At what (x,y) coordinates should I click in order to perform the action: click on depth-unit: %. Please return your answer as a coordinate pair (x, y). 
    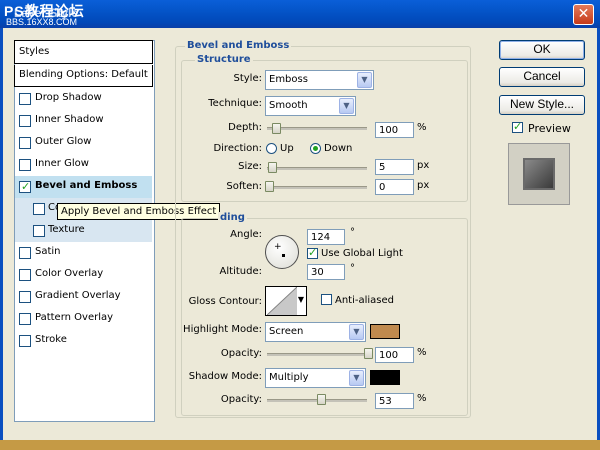
    Looking at the image, I should click on (422, 127).